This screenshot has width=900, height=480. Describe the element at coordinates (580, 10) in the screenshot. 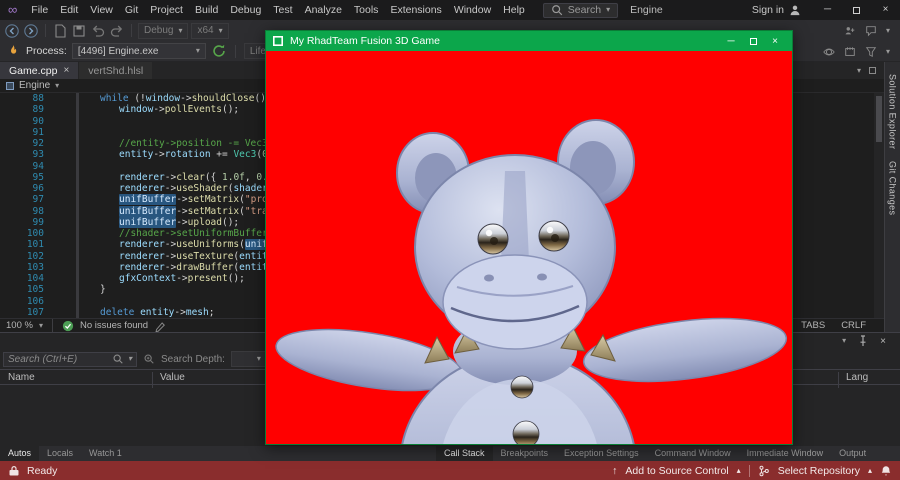

I see `quick-search-box: Search ▾` at that location.